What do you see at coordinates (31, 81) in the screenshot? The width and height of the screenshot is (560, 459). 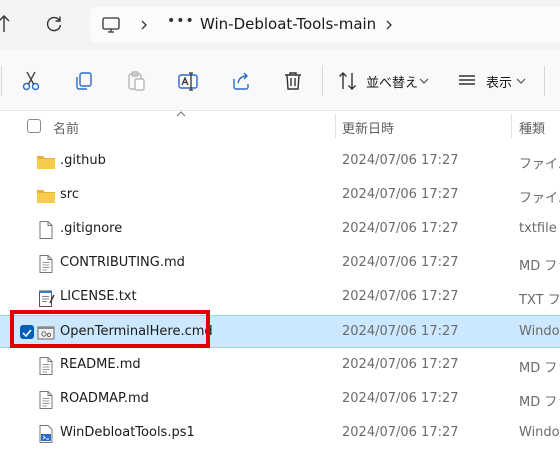 I see `cut-icon` at bounding box center [31, 81].